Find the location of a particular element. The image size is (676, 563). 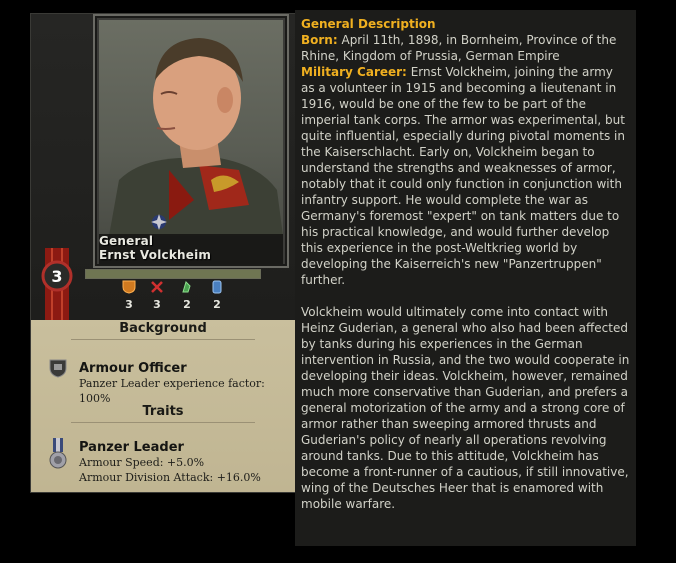

trait-title: Panzer Leader is located at coordinates (131, 447).